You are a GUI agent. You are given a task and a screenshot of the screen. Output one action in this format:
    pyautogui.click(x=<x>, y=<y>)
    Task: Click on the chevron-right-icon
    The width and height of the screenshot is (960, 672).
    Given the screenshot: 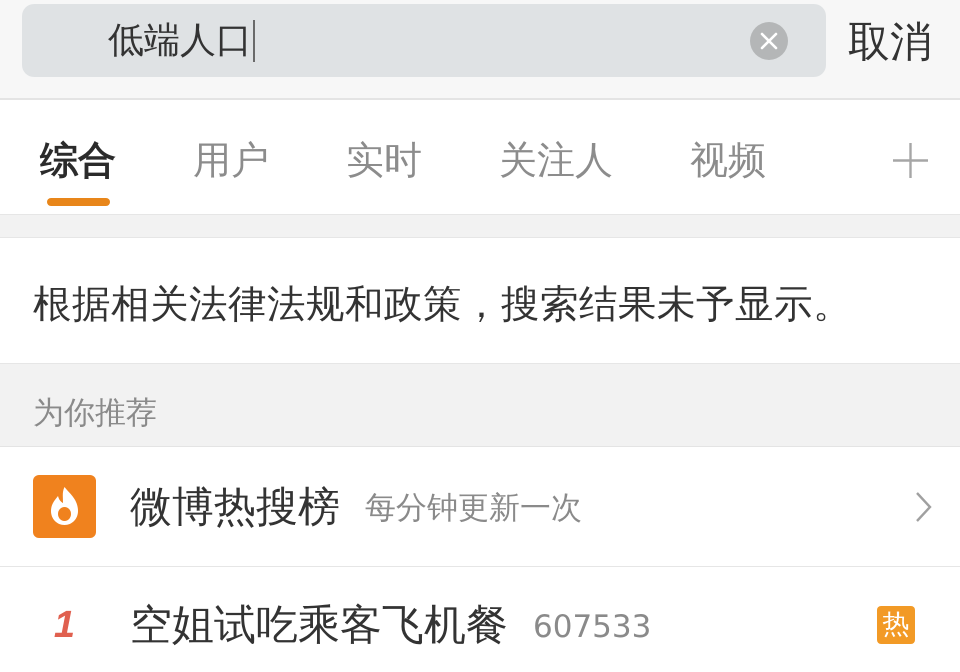 What is the action you would take?
    pyautogui.click(x=923, y=506)
    